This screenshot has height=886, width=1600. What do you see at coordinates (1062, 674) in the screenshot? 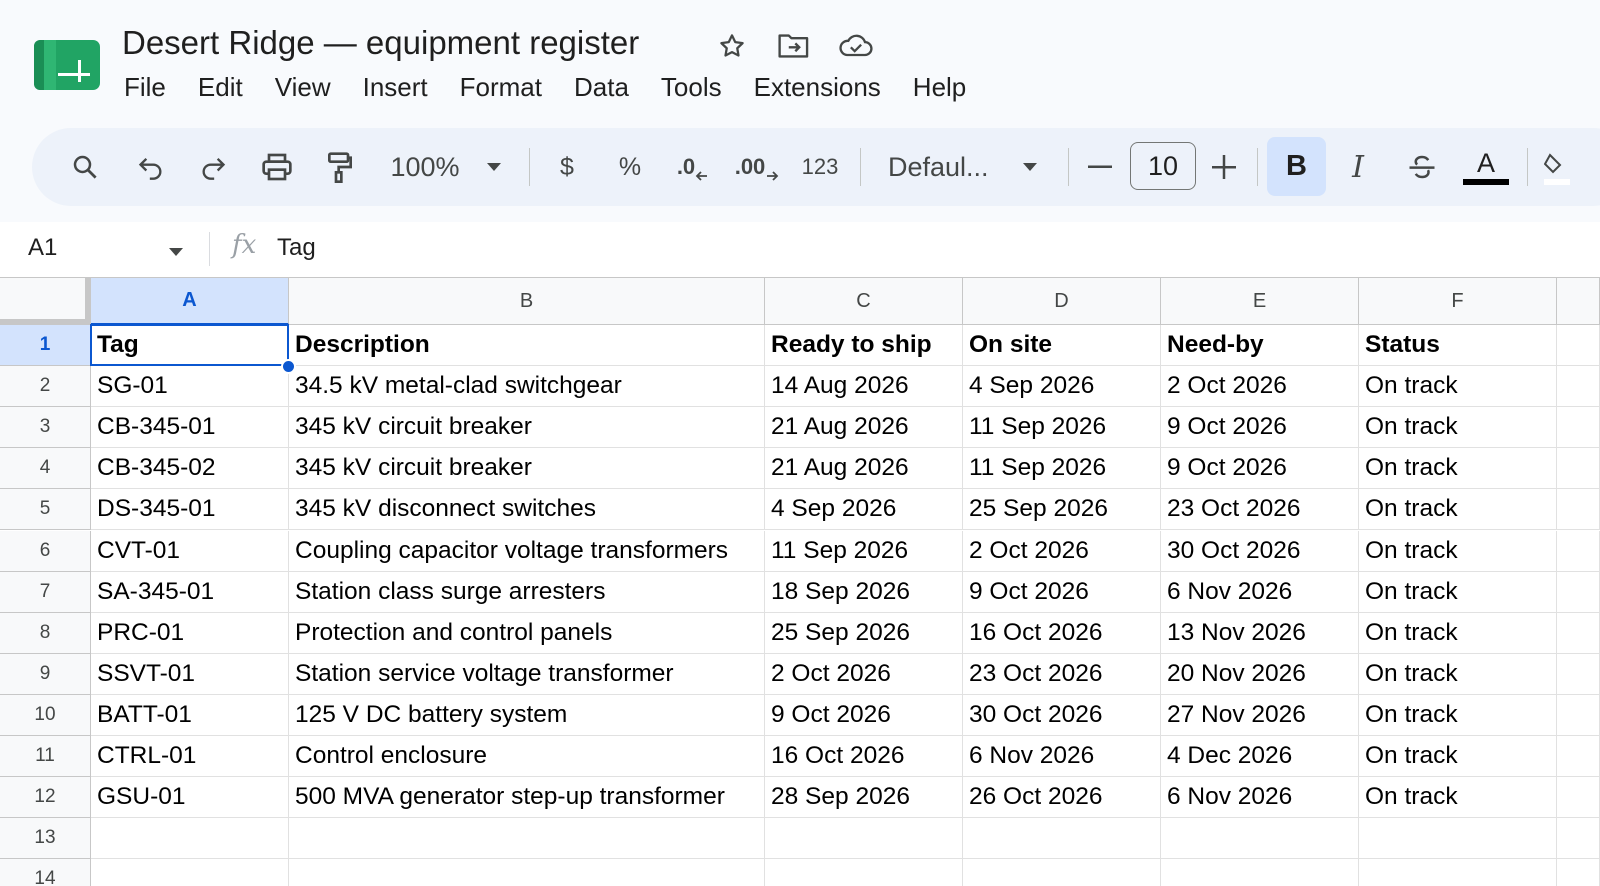
I see `cell-d9: 23 Oct 2026` at bounding box center [1062, 674].